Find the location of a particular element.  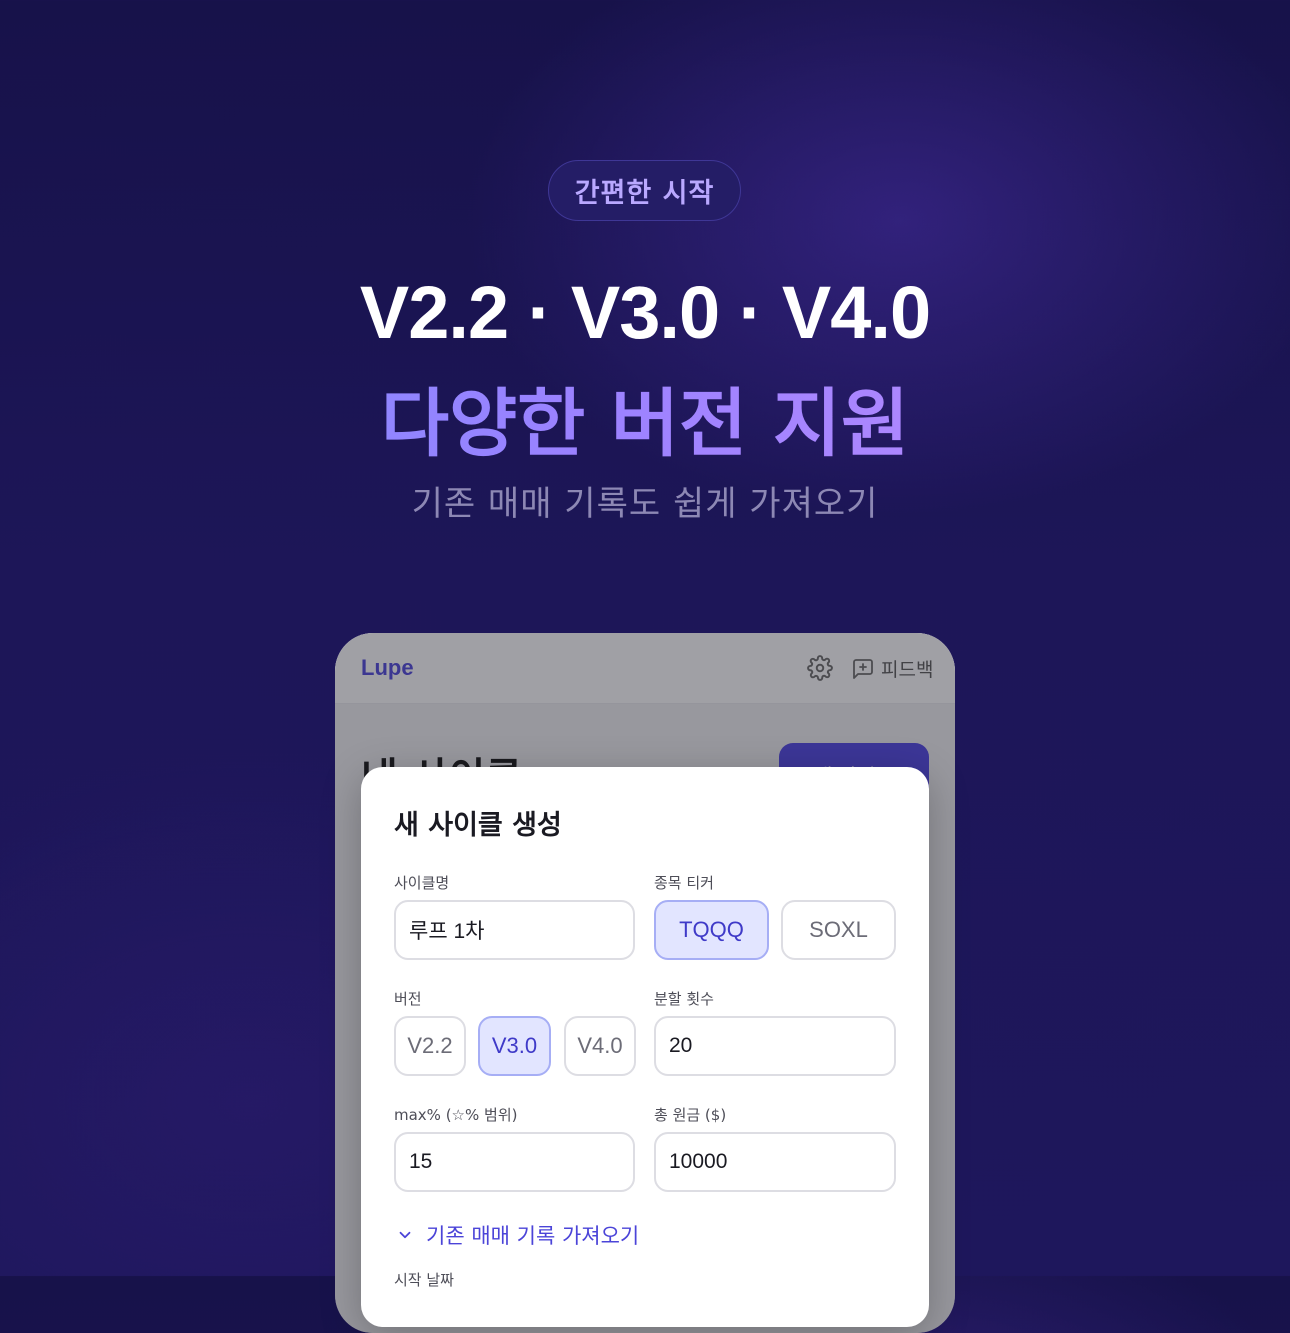

import-records-toggle: 기존 매매 기록 가져오기 is located at coordinates (517, 1235).